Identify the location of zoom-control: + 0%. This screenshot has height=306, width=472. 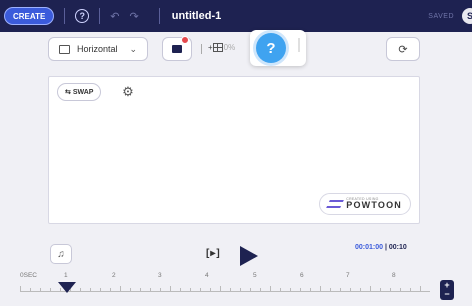
(221, 47).